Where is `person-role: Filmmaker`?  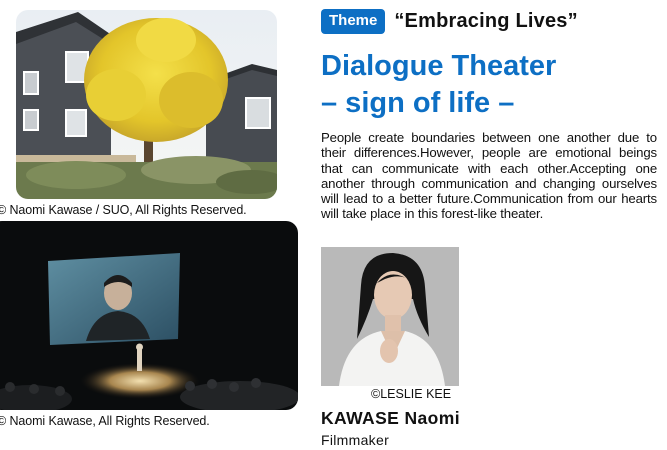
person-role: Filmmaker is located at coordinates (355, 440).